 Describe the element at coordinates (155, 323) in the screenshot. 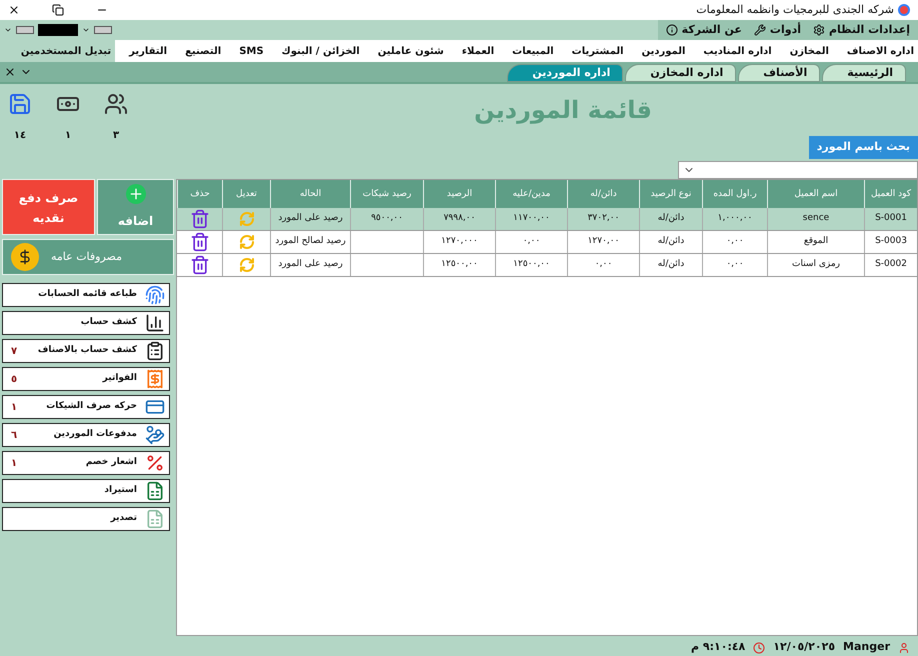

I see `bar-chart-icon` at that location.